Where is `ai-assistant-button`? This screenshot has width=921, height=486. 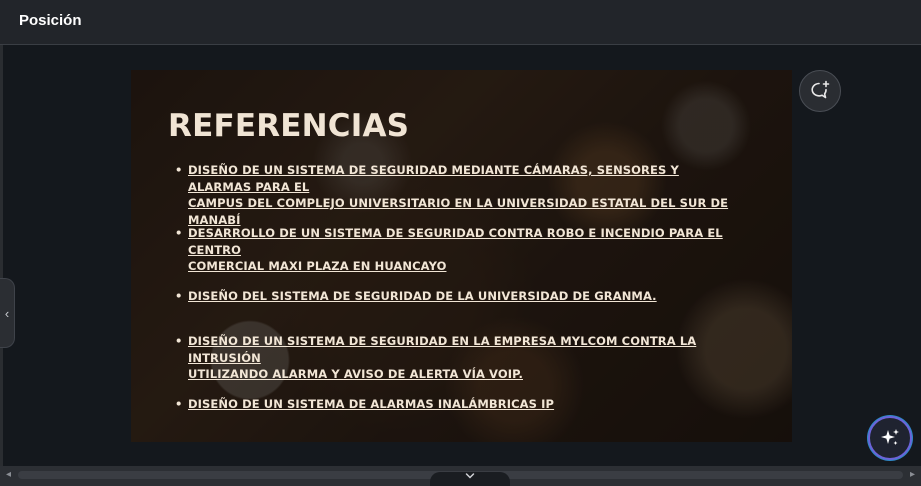
ai-assistant-button is located at coordinates (890, 438).